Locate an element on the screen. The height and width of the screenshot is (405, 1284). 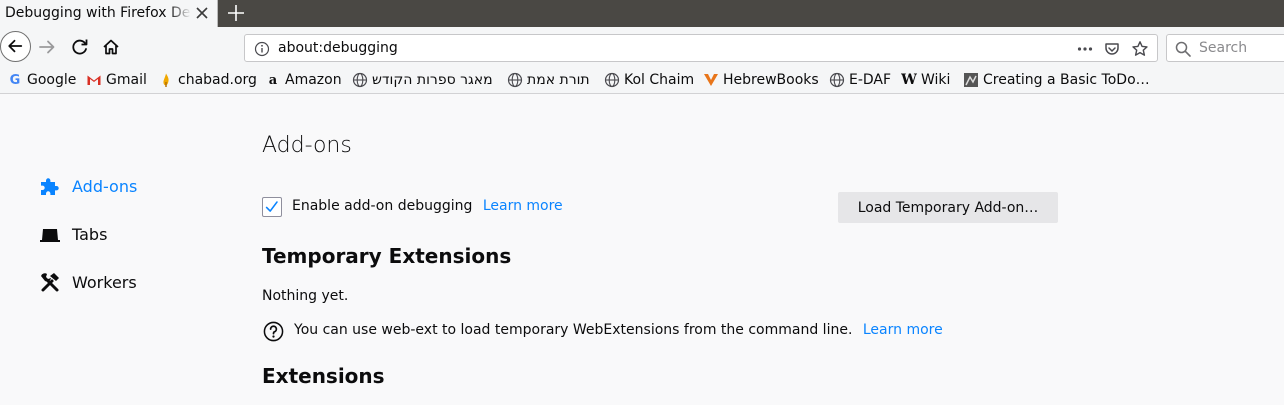
temporary-extensions-heading: Temporary Extensions is located at coordinates (387, 256).